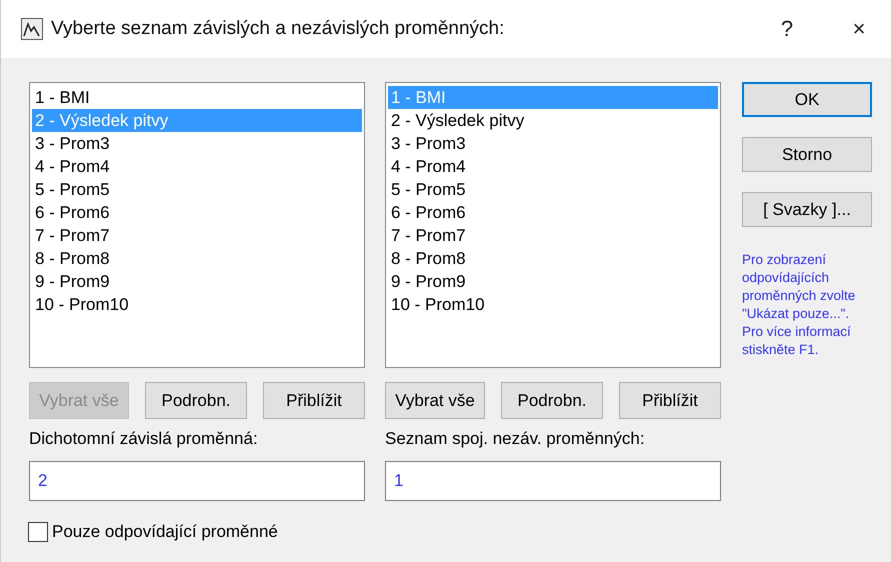  What do you see at coordinates (799, 305) in the screenshot?
I see `help-text: Pro zobrazení odpovídajících proměnných zvolte "Ukázat pouze...". Pro více informací stiskněte F1.` at bounding box center [799, 305].